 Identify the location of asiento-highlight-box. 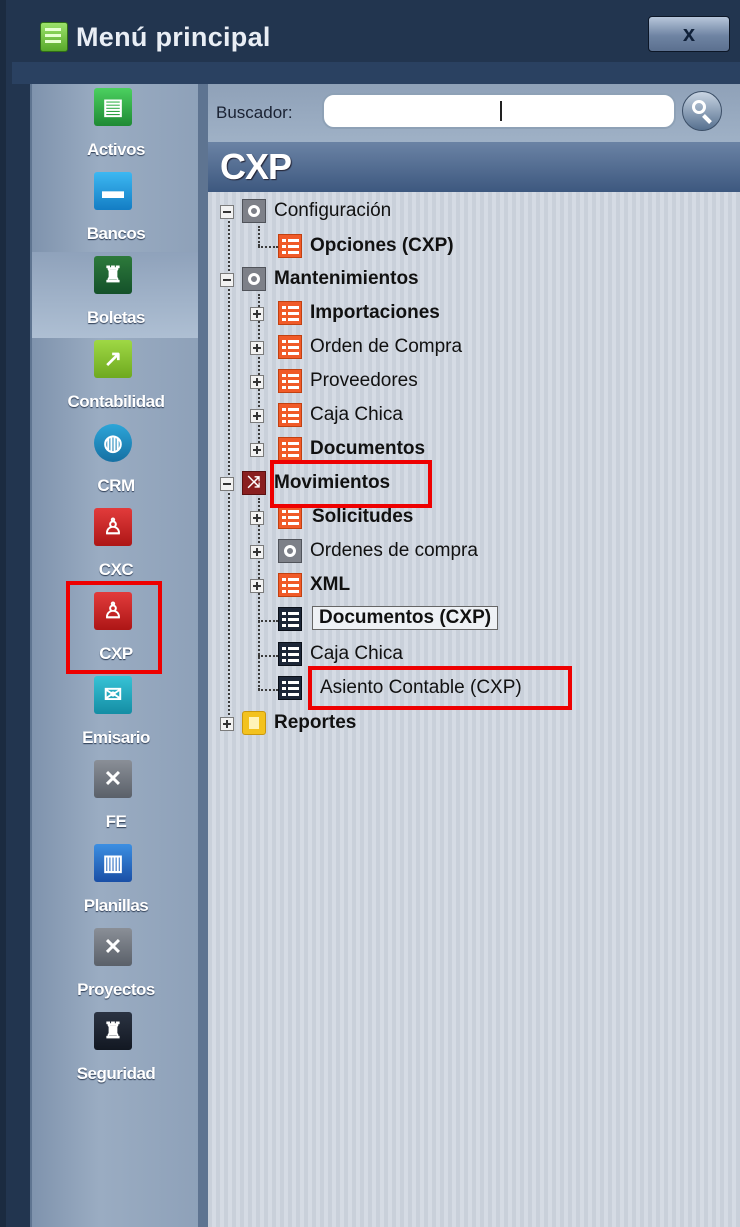
(440, 688).